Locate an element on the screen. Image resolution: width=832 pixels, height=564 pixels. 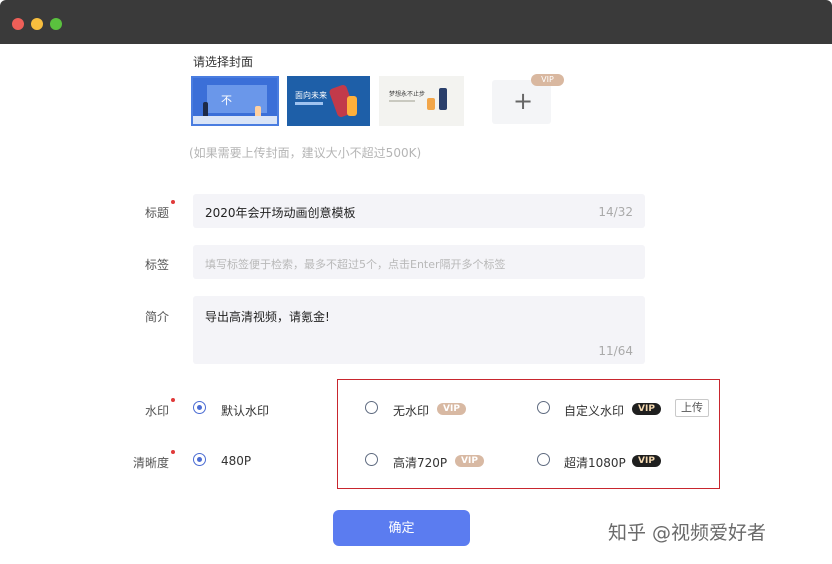
cover-thumbnail-3: 梦想永不止步 is located at coordinates (421, 101).